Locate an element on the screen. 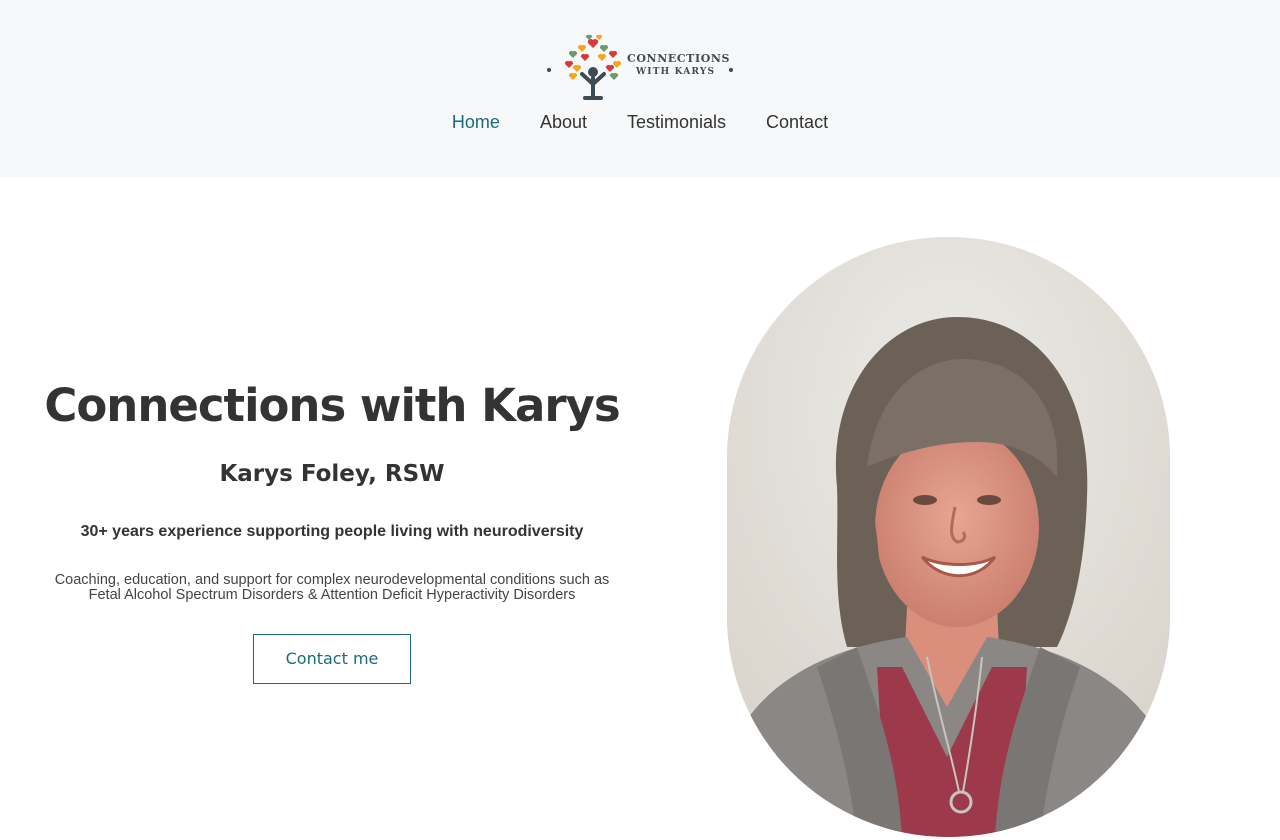 This screenshot has height=840, width=1280. nav-item-contact: Contact is located at coordinates (797, 122).